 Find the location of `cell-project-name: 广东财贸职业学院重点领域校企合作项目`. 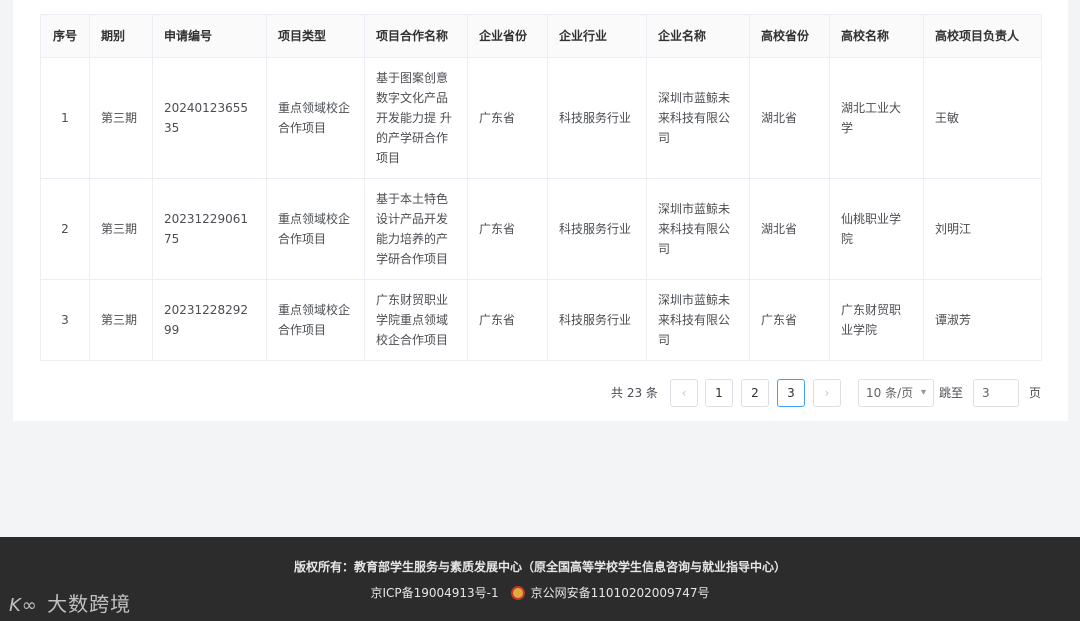

cell-project-name: 广东财贸职业学院重点领域校企合作项目 is located at coordinates (416, 320).